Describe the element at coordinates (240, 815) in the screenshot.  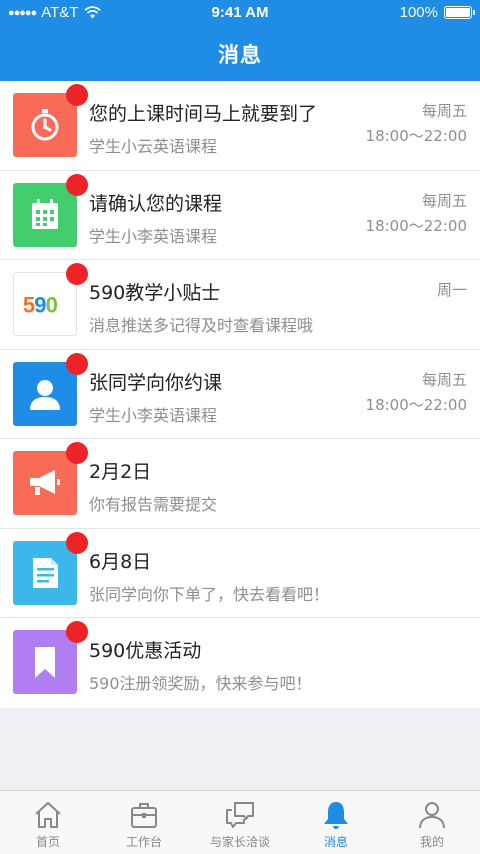
I see `chat-icon` at that location.